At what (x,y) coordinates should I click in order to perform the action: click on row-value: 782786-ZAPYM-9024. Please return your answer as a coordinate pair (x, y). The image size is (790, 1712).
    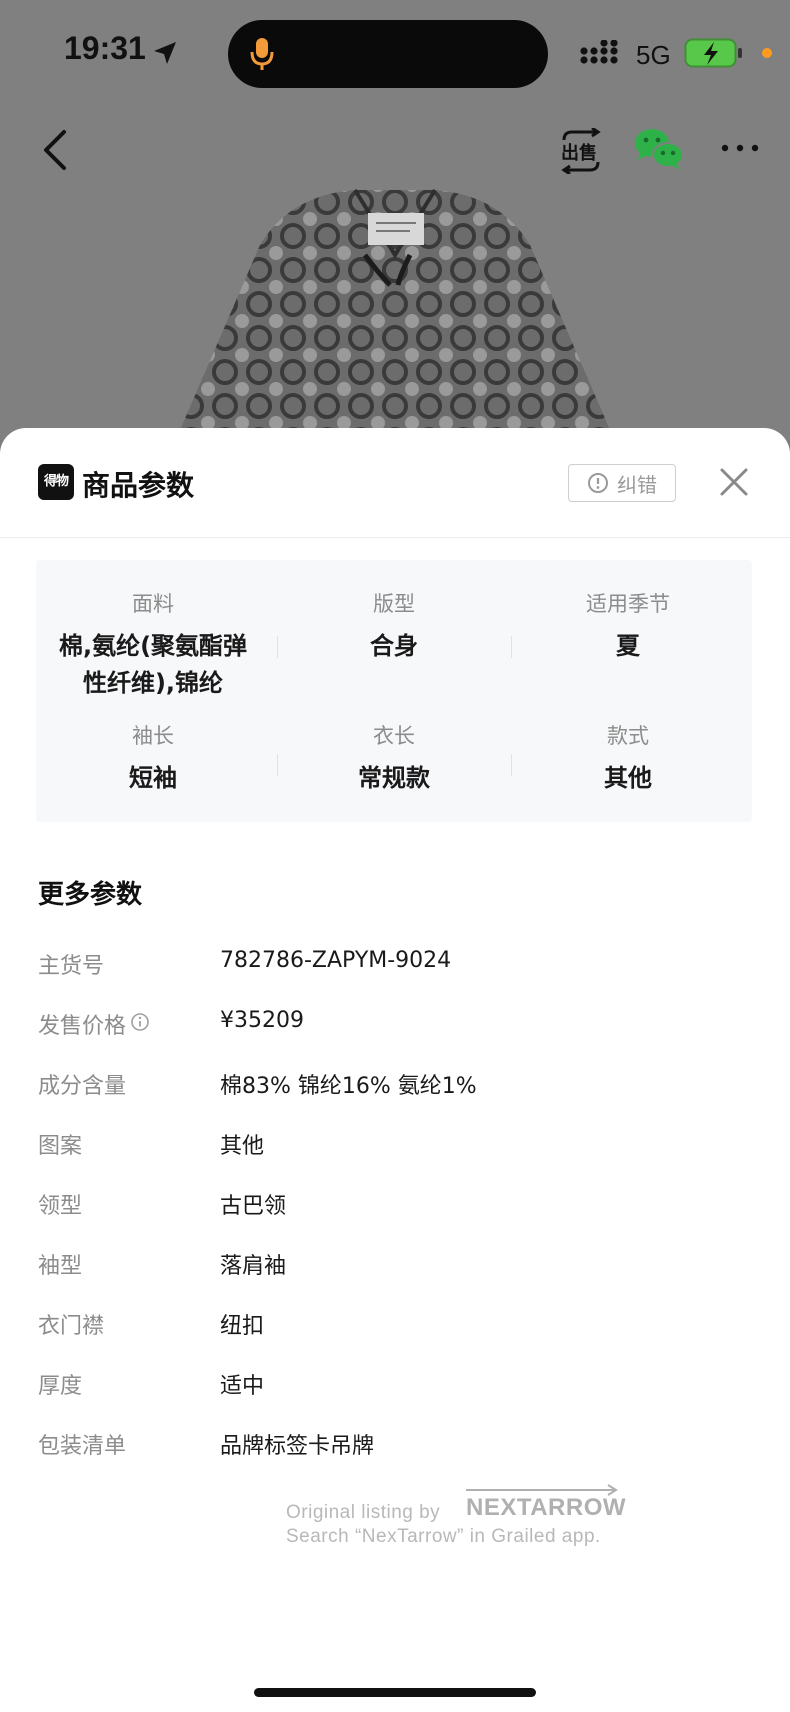
    Looking at the image, I should click on (336, 960).